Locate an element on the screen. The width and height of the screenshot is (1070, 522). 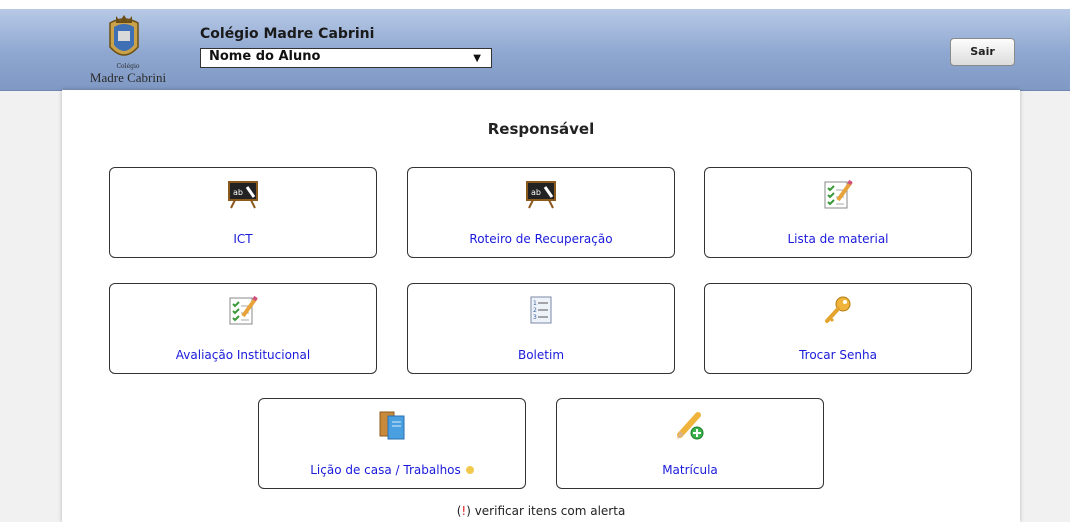
tile-label: Roteiro de Recuperação is located at coordinates (541, 239).